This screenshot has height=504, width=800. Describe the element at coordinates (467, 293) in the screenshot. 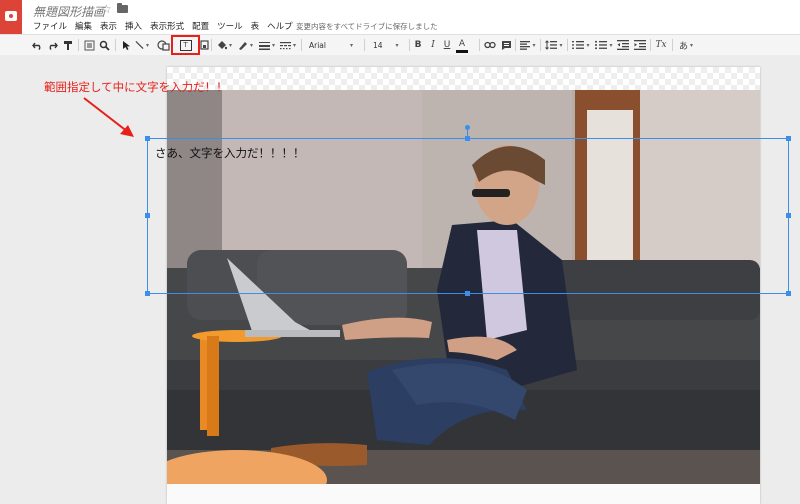

I see `resize-handle-bottom` at that location.